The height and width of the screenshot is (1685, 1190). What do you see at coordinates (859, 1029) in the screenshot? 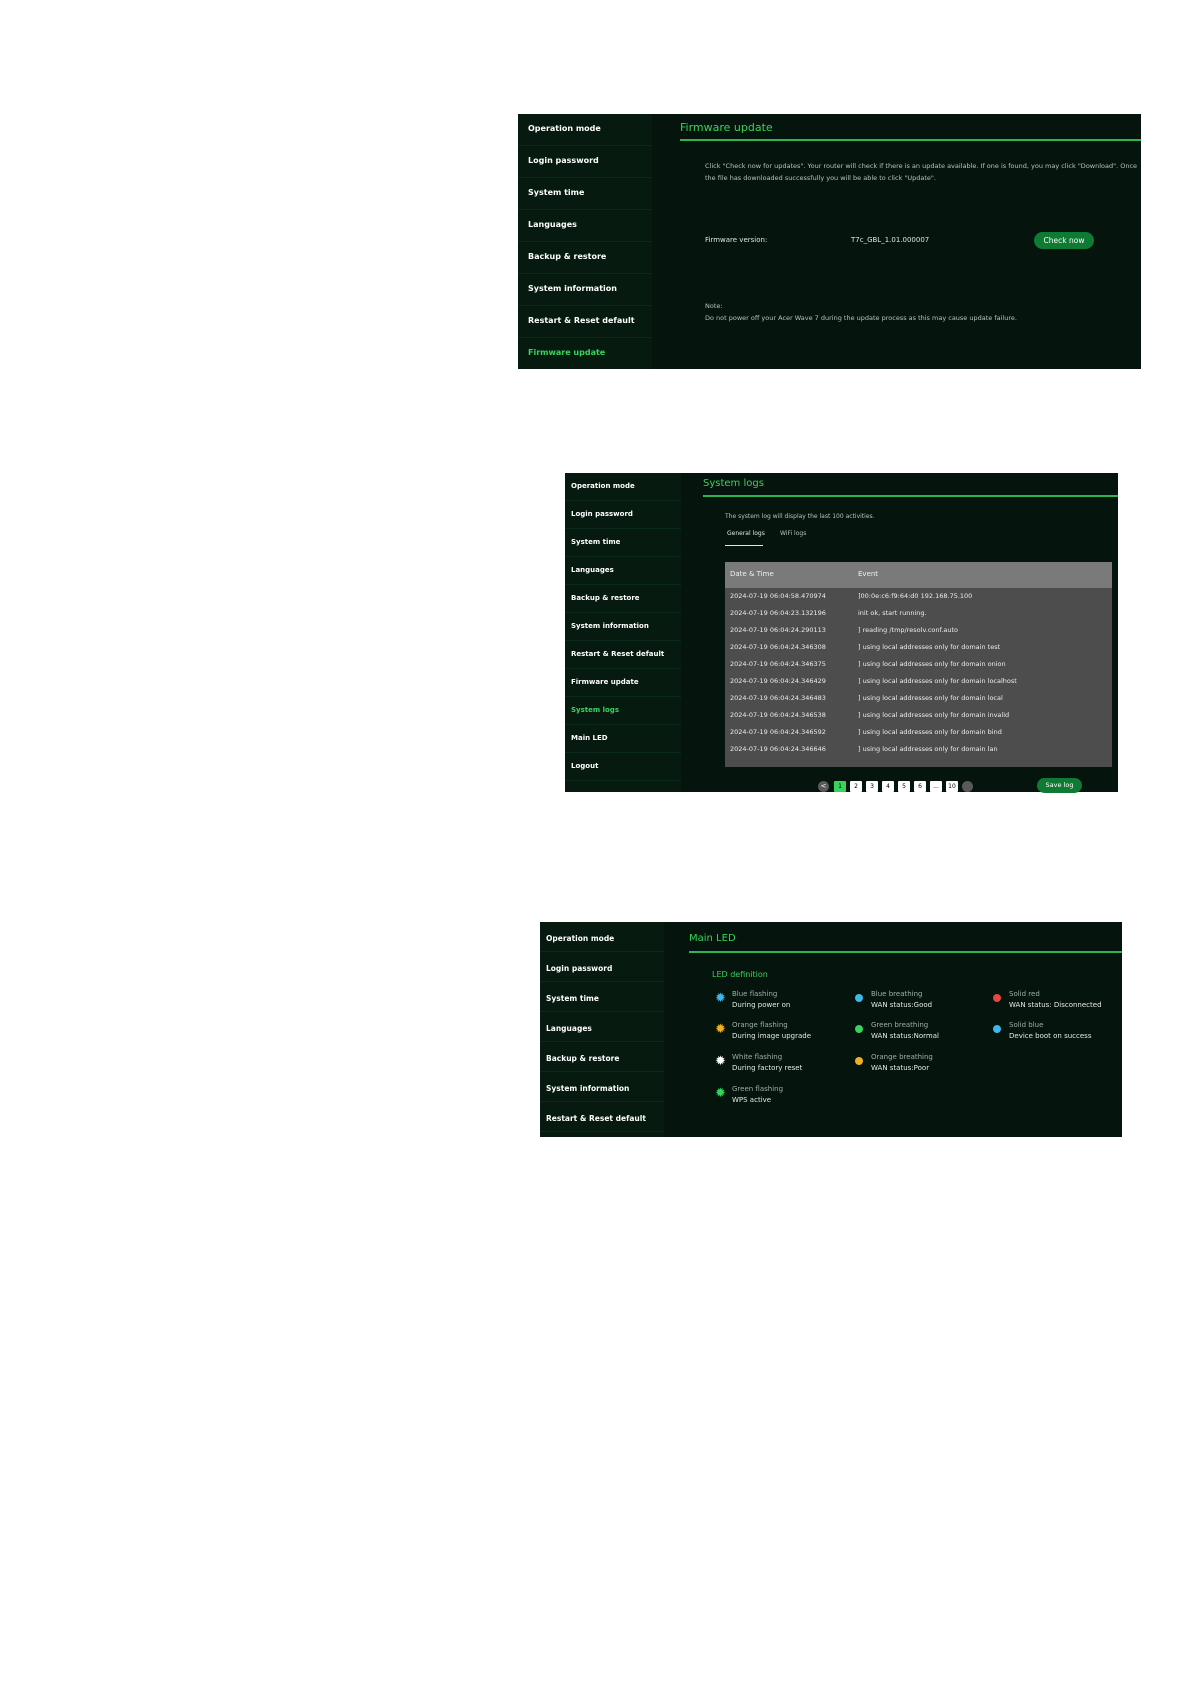
I see `green-dot-icon` at bounding box center [859, 1029].